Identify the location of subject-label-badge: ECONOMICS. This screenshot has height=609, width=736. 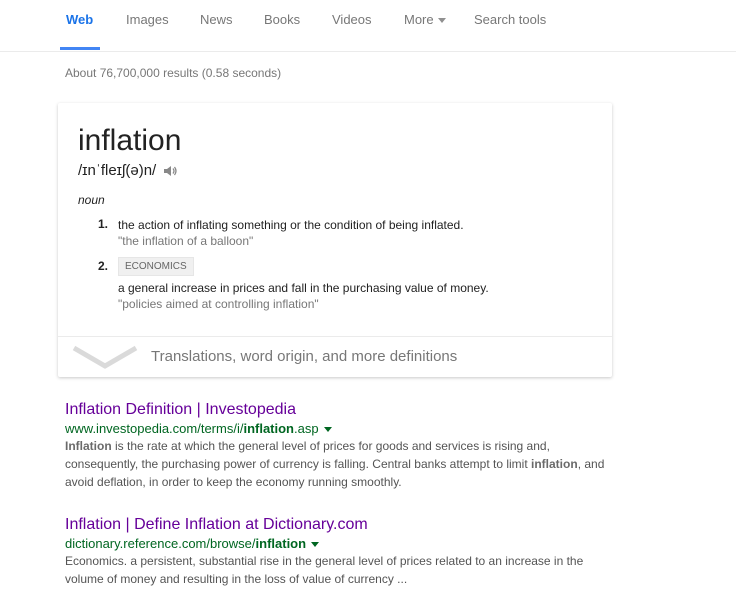
(156, 266).